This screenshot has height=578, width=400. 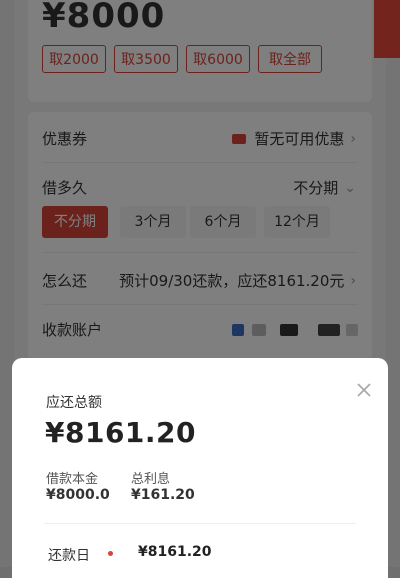 I want to click on repay-day-label: 还款日, so click(x=69, y=556).